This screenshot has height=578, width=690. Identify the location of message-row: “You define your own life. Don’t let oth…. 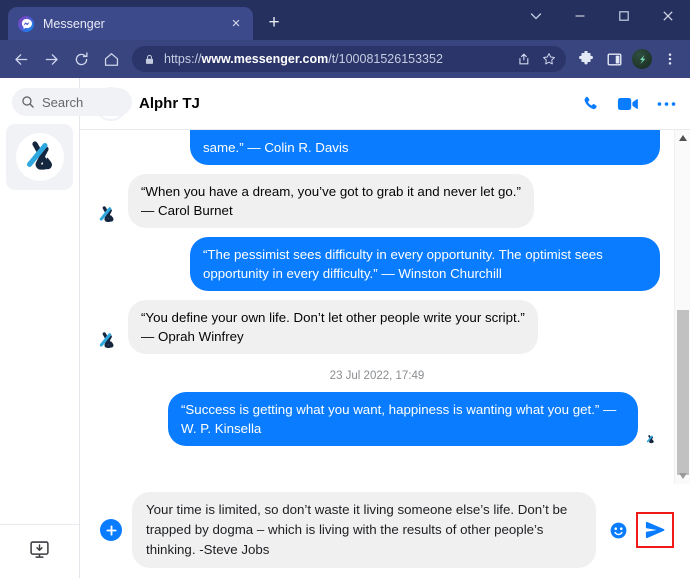
(377, 327).